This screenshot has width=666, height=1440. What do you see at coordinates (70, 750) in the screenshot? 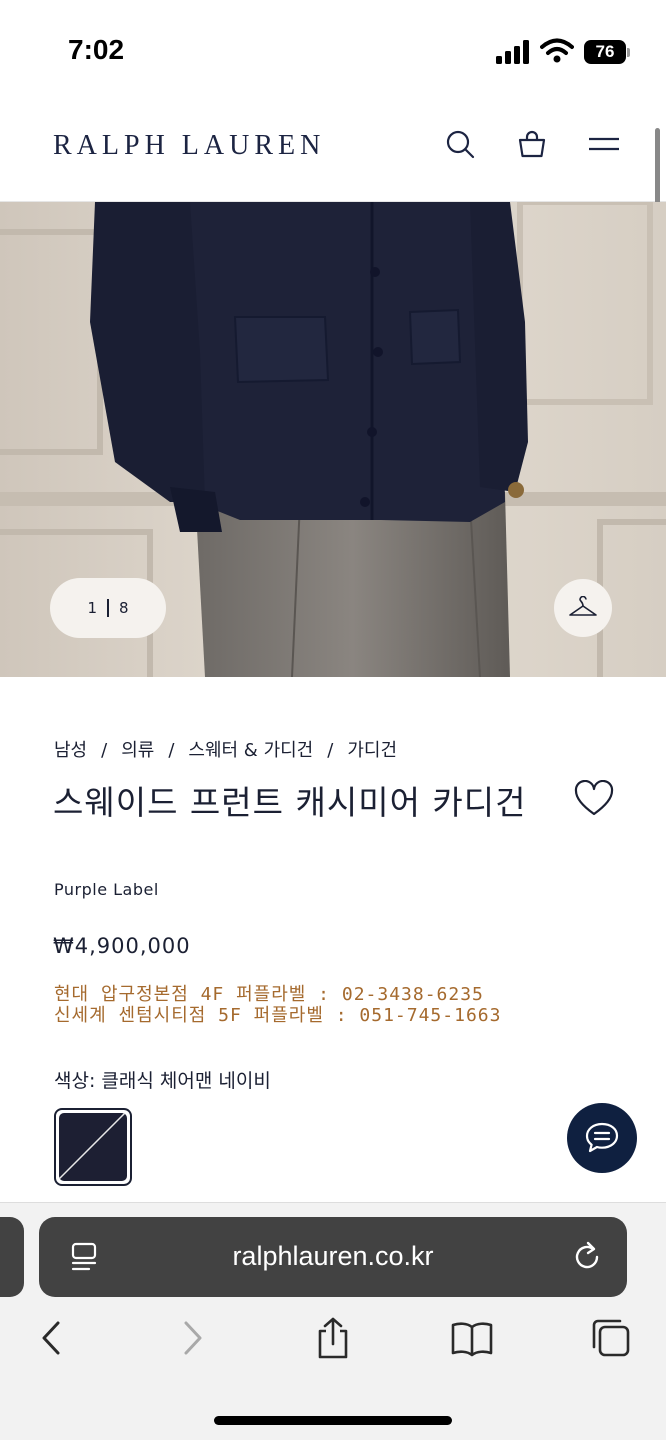
I see `breadcrumb-item: 남성` at bounding box center [70, 750].